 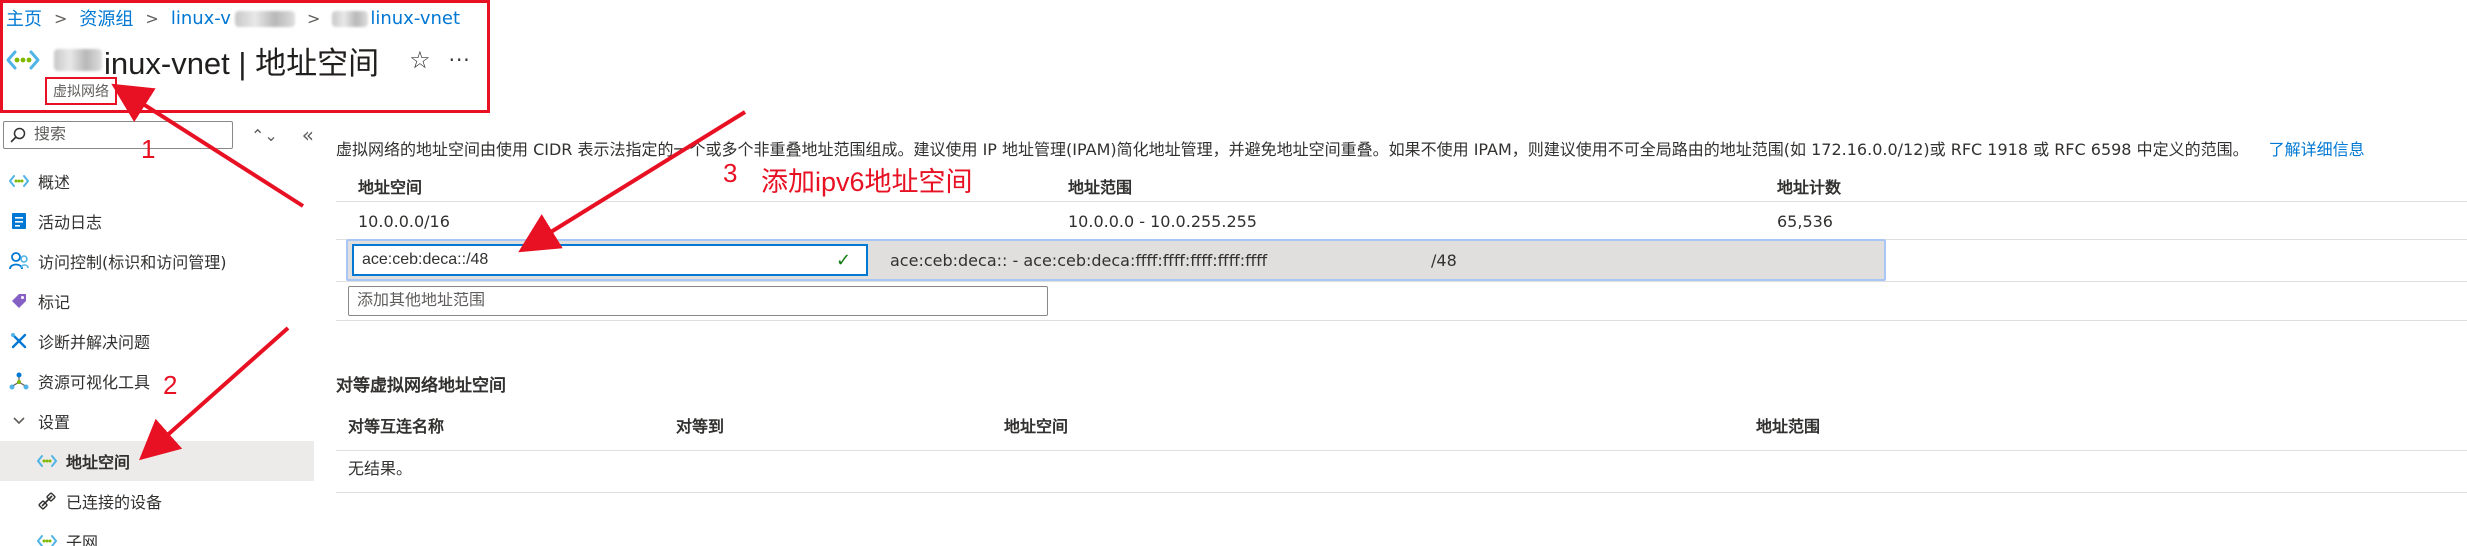 I want to click on annotation-note: 添加ipv6地址空间, so click(x=867, y=182).